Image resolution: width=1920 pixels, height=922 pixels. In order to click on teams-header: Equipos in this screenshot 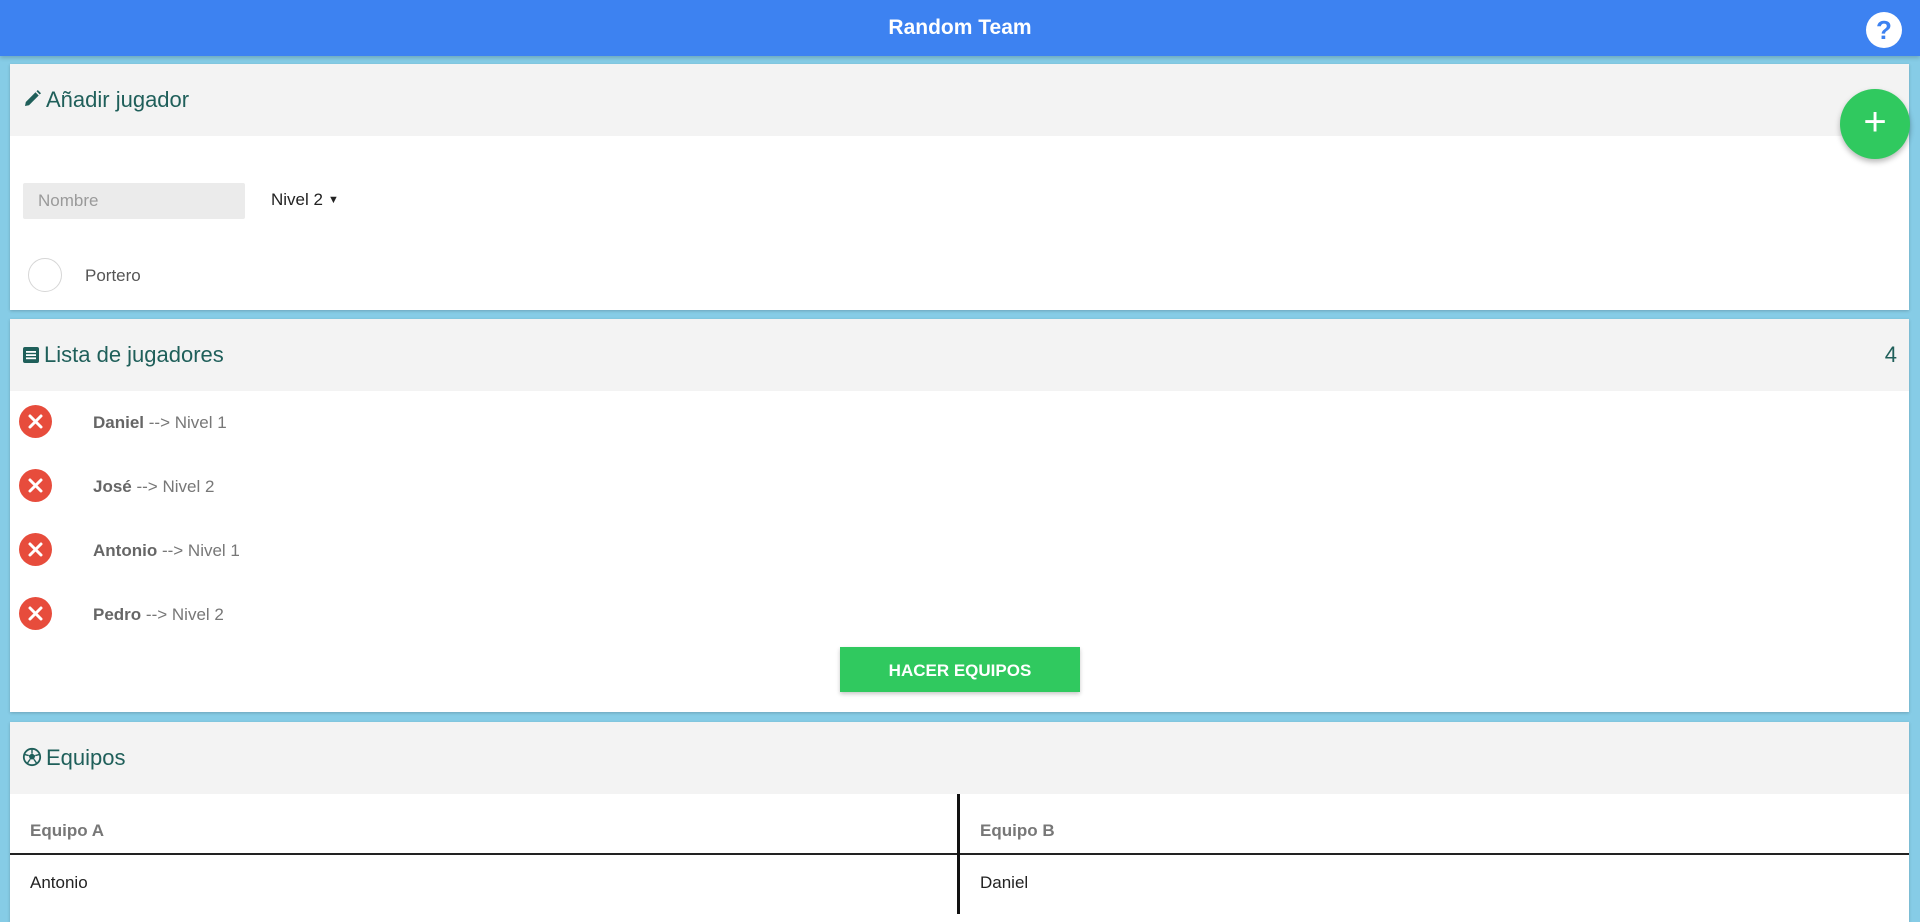, I will do `click(959, 758)`.